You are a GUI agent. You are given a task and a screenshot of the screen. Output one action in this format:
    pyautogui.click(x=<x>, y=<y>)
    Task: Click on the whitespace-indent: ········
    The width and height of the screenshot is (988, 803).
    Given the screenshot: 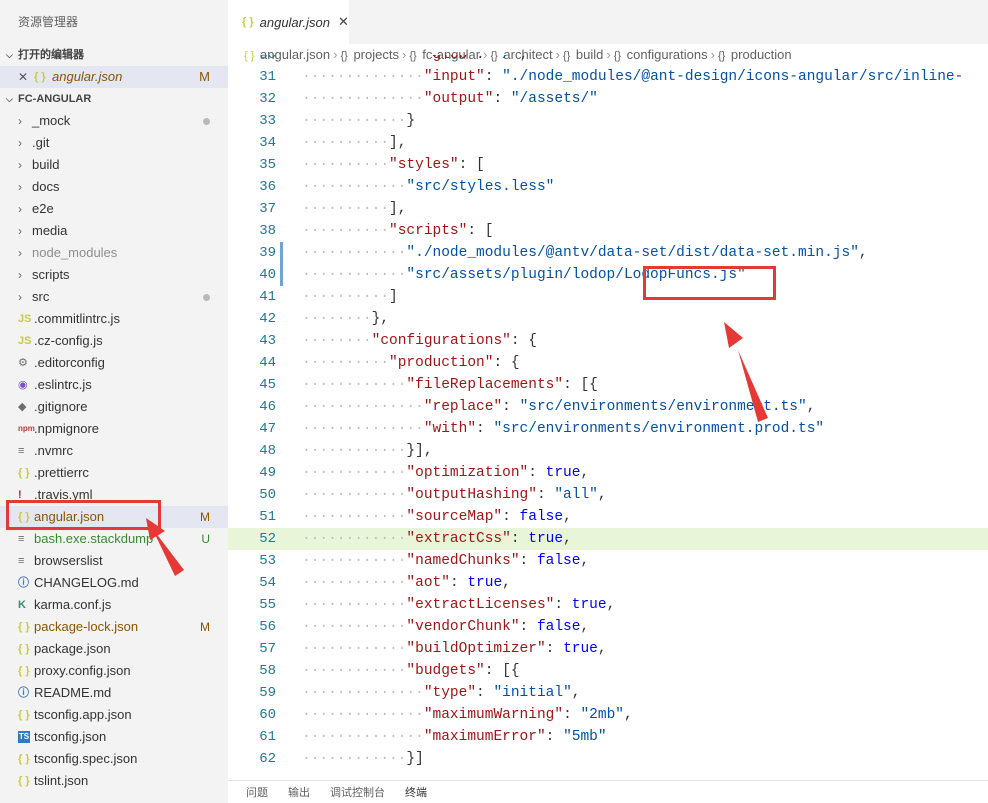 What is the action you would take?
    pyautogui.click(x=337, y=341)
    